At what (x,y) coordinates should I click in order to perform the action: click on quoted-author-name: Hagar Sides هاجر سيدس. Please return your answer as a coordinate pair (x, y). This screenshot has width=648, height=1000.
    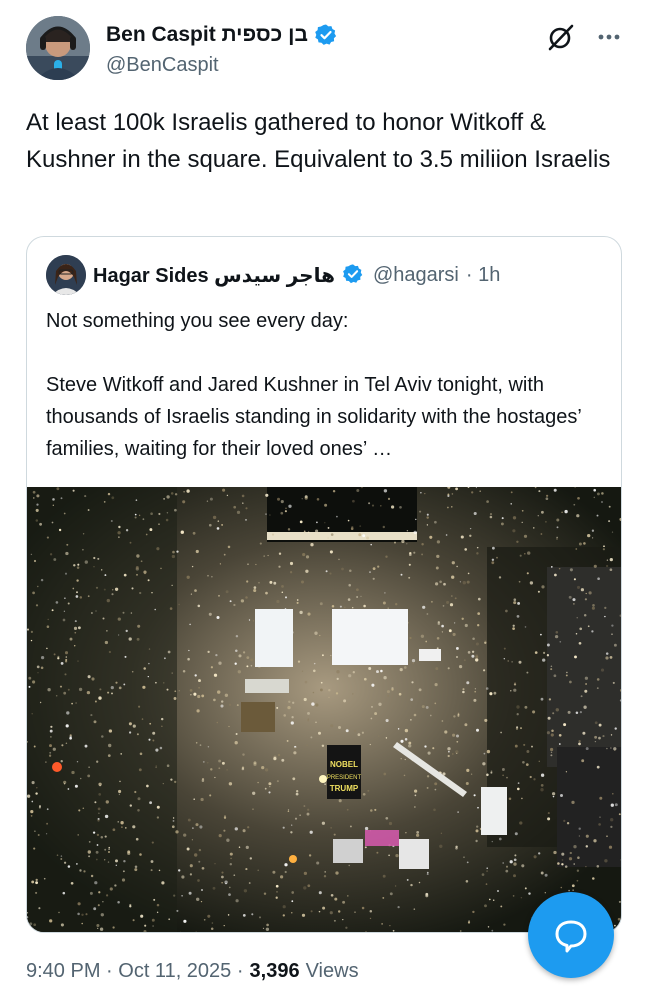
    Looking at the image, I should click on (214, 275).